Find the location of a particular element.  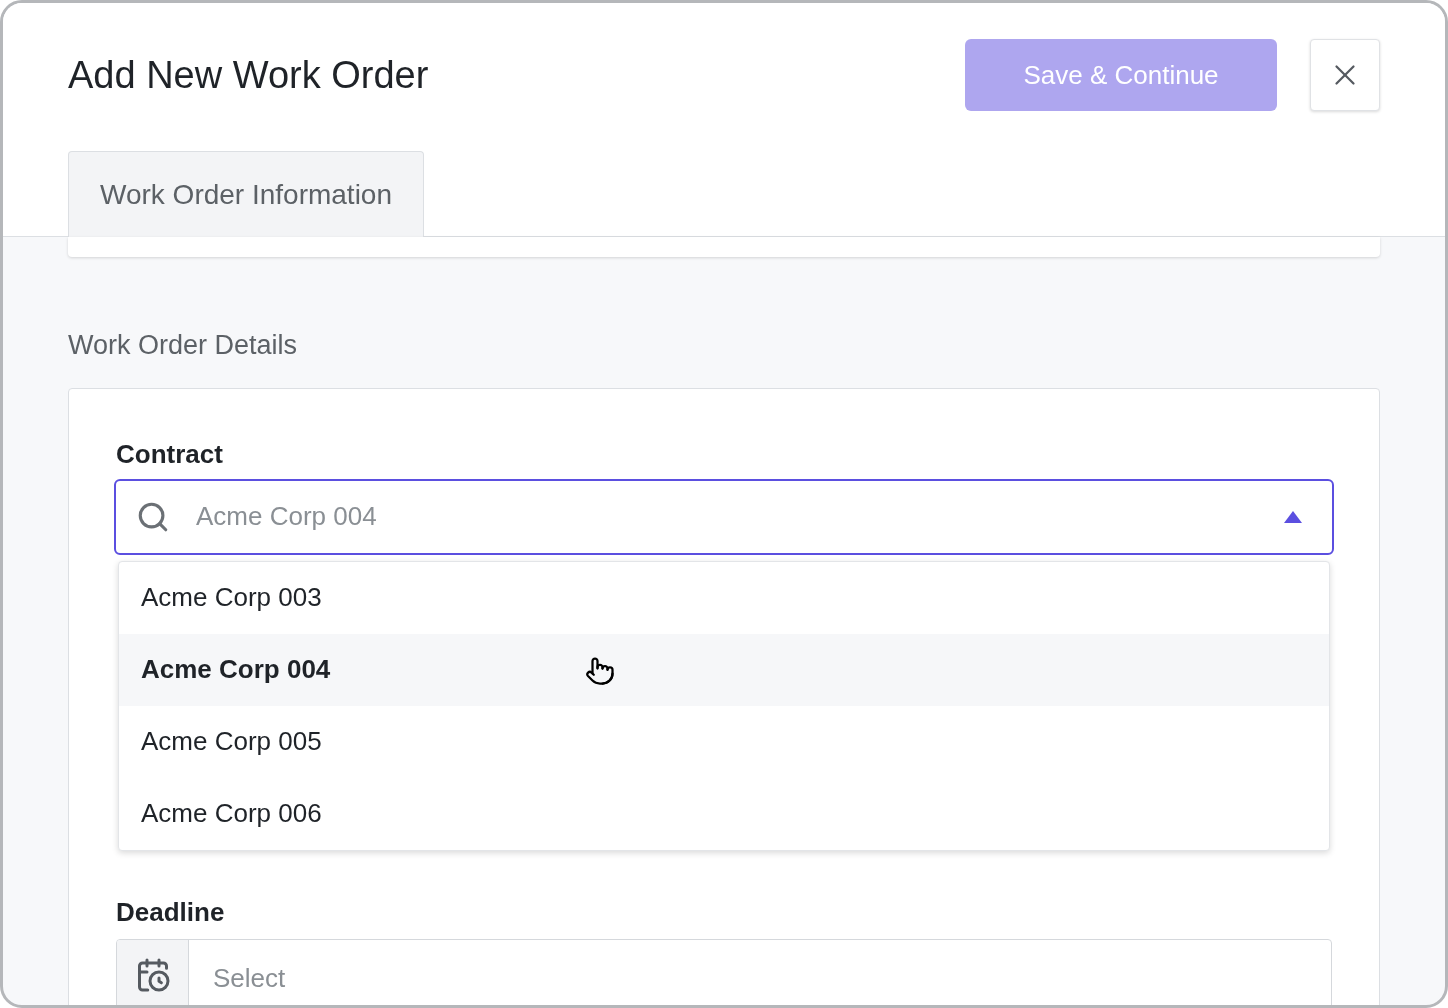

dropdown-option: Acme Corp 003 is located at coordinates (724, 597).